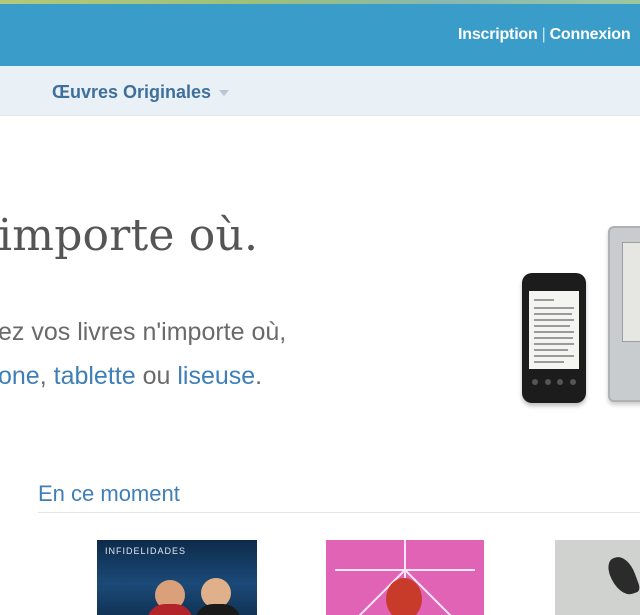  What do you see at coordinates (554, 382) in the screenshot?
I see `phone-buttons` at bounding box center [554, 382].